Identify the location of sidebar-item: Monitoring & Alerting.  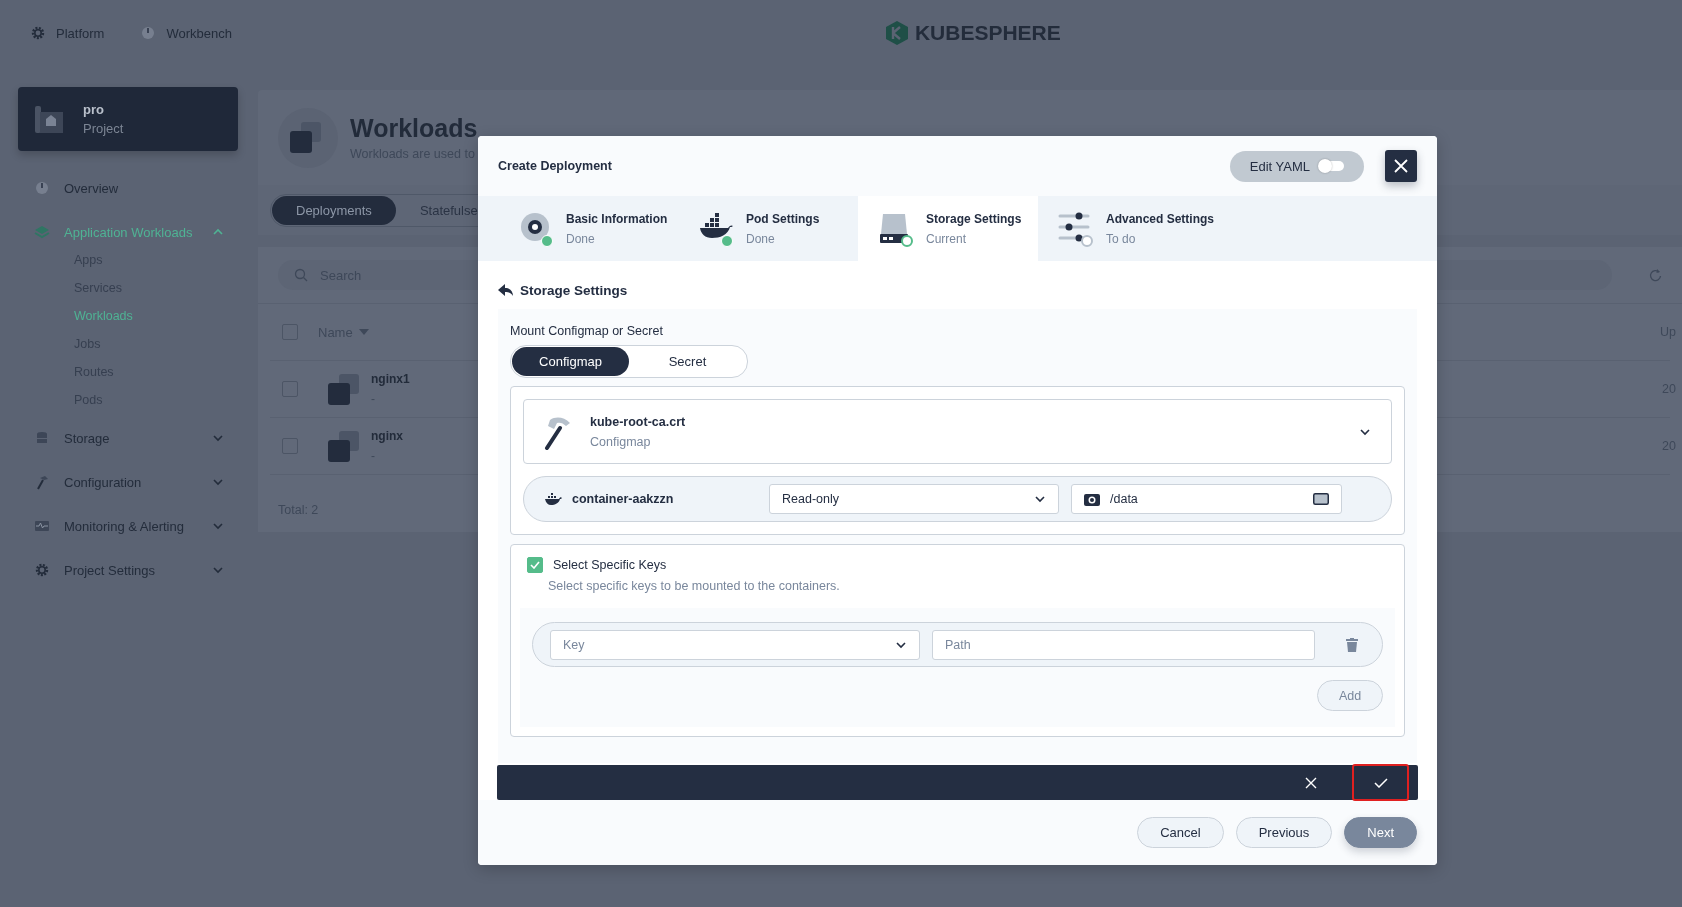
(129, 526).